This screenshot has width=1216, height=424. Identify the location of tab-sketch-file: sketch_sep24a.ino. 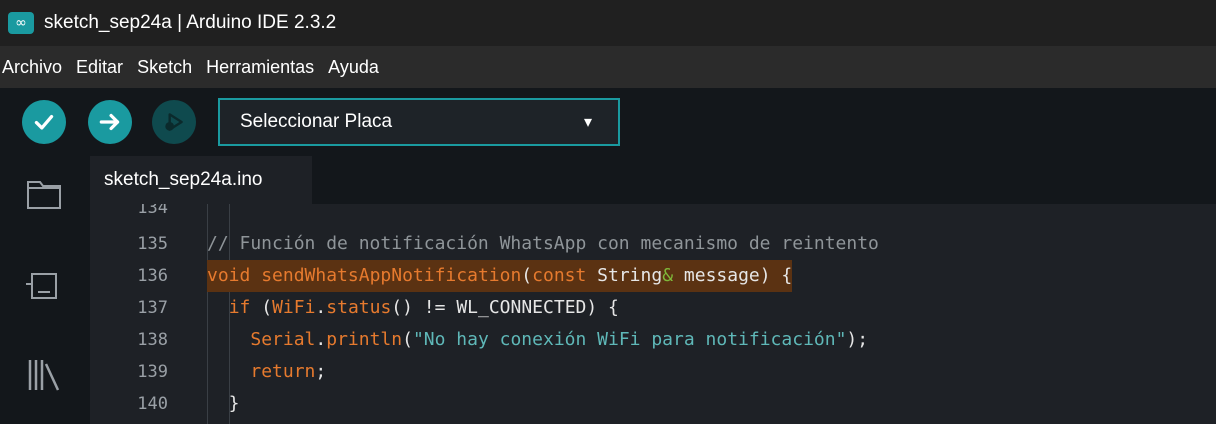
(201, 180).